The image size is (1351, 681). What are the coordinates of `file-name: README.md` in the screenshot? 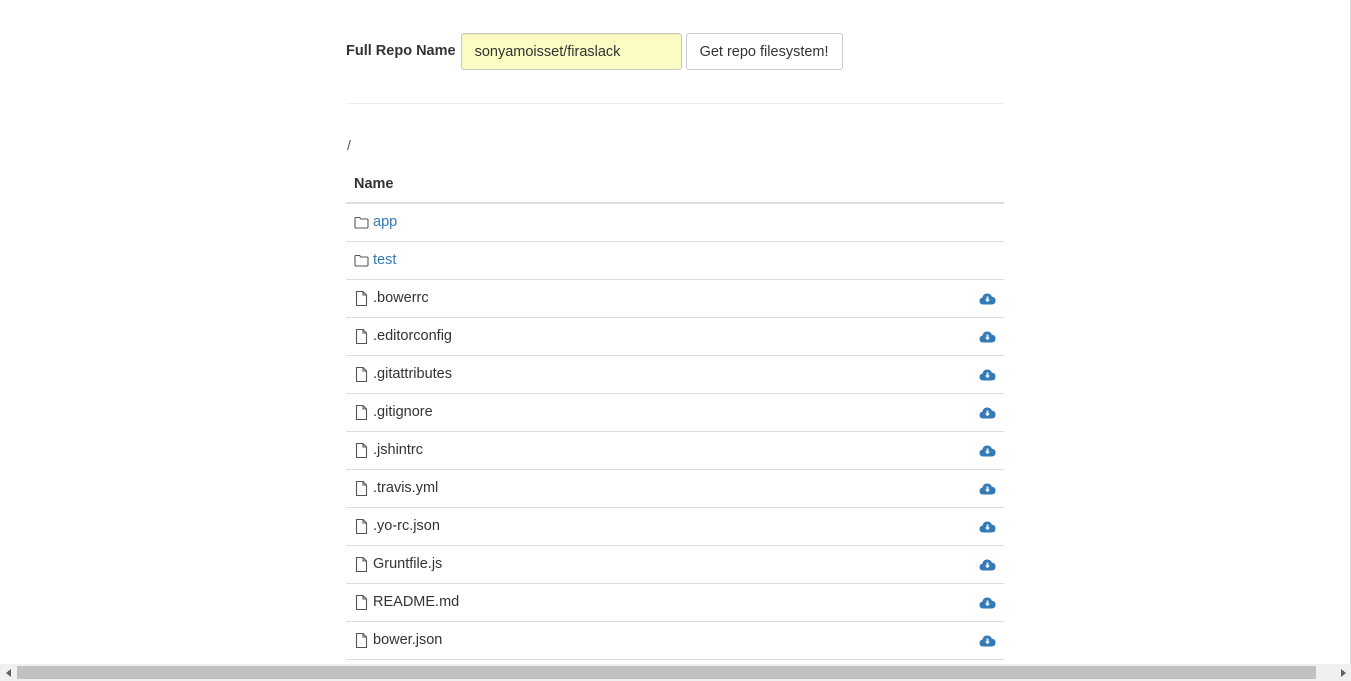 It's located at (416, 602).